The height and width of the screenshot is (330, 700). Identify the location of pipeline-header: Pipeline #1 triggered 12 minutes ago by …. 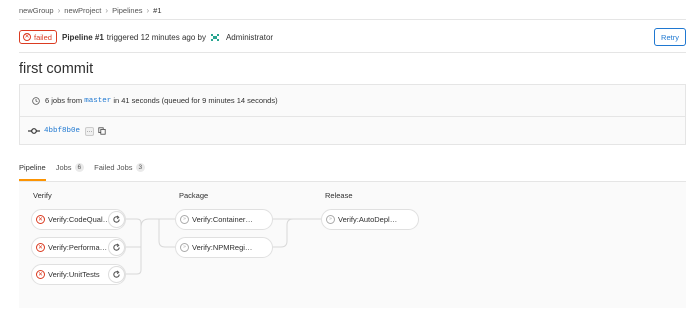
(167, 37).